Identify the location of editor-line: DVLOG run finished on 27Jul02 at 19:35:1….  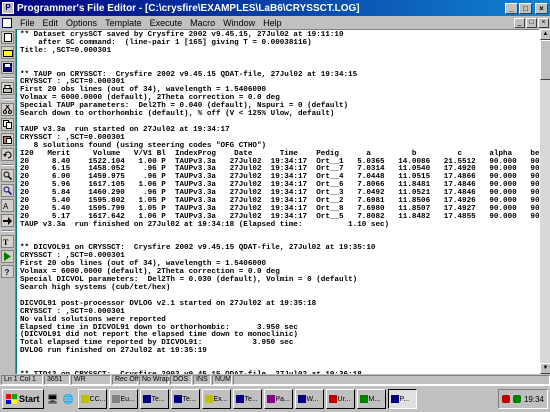
(278, 351).